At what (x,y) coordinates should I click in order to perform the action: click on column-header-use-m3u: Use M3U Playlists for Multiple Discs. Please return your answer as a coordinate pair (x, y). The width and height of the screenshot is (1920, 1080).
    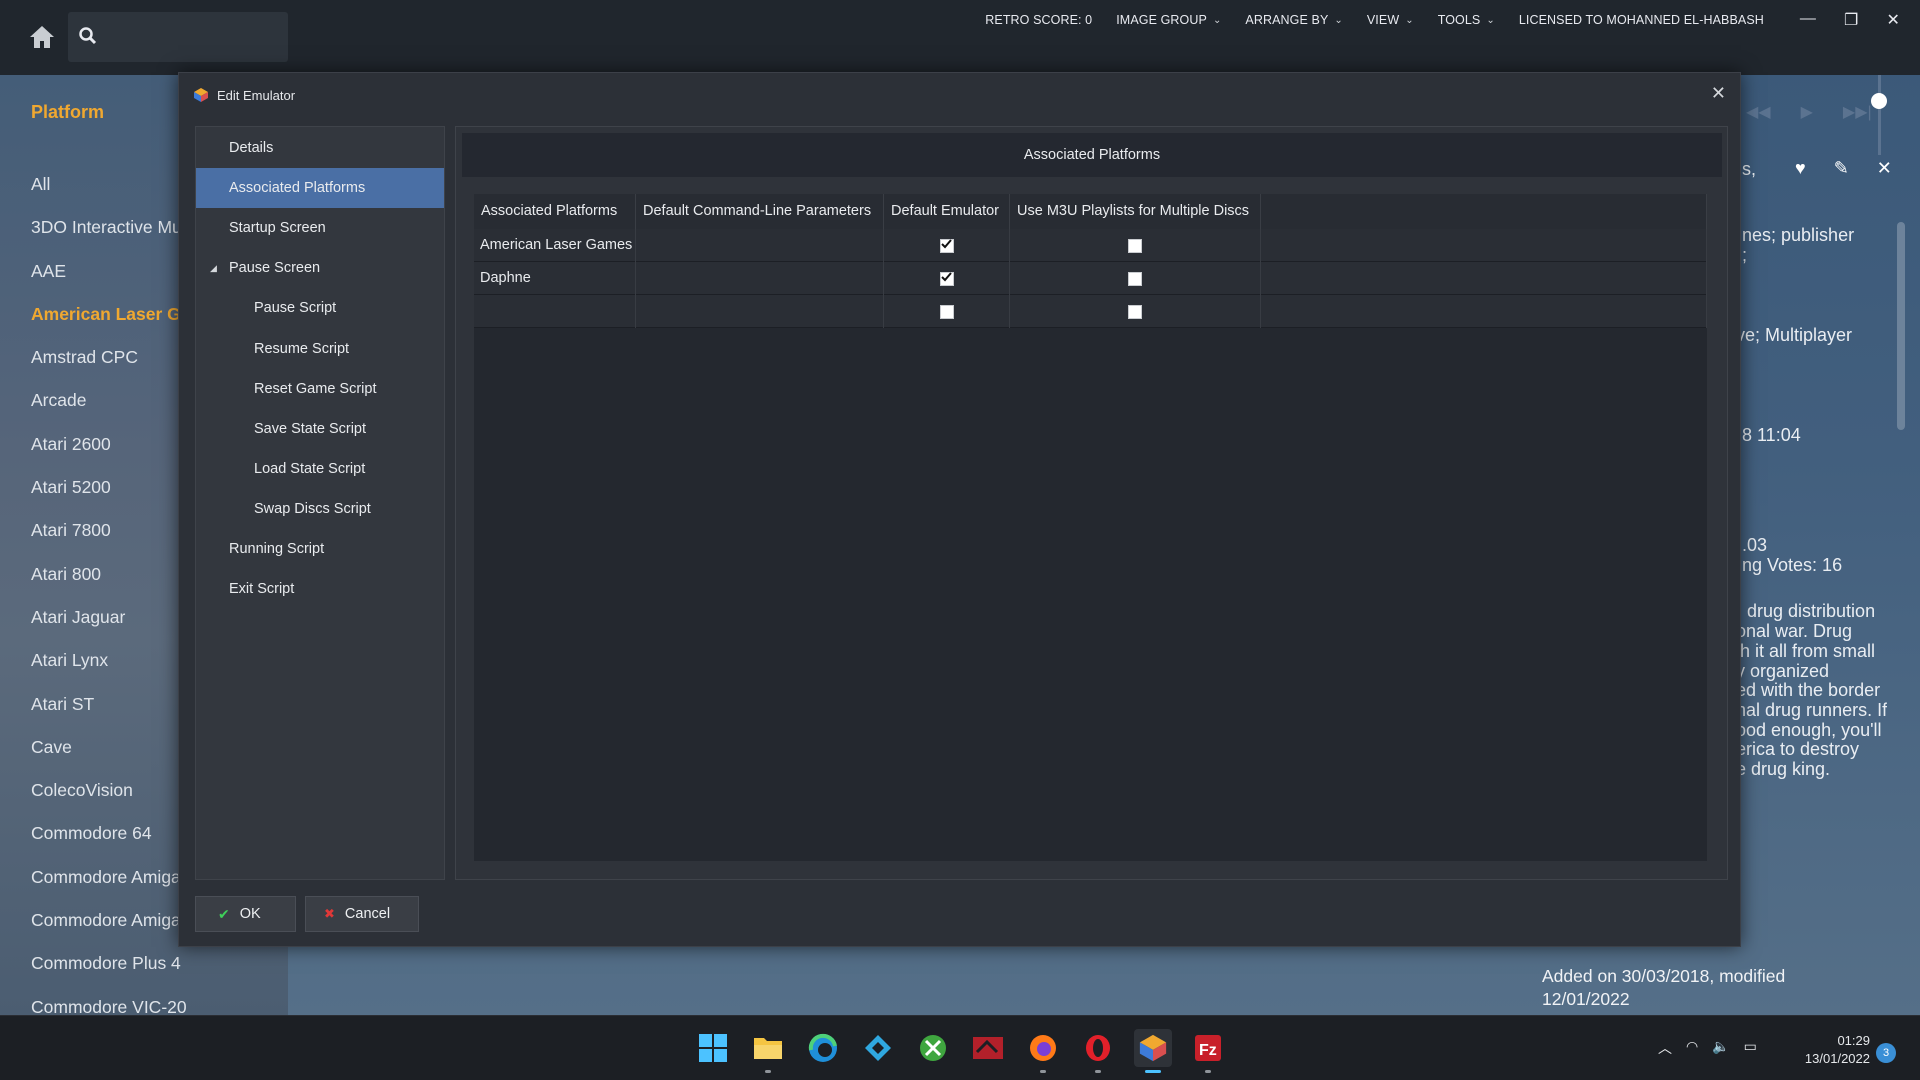
    Looking at the image, I should click on (1135, 211).